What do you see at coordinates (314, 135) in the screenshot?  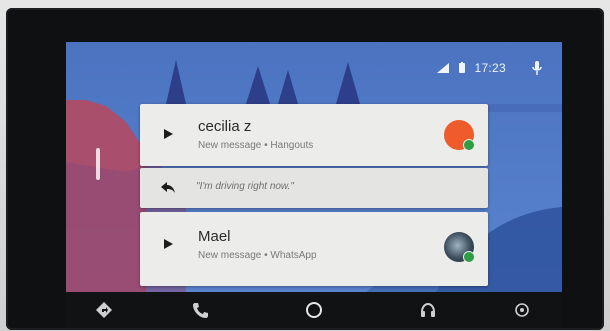 I see `notification-card: cecilia z New message • Hangouts` at bounding box center [314, 135].